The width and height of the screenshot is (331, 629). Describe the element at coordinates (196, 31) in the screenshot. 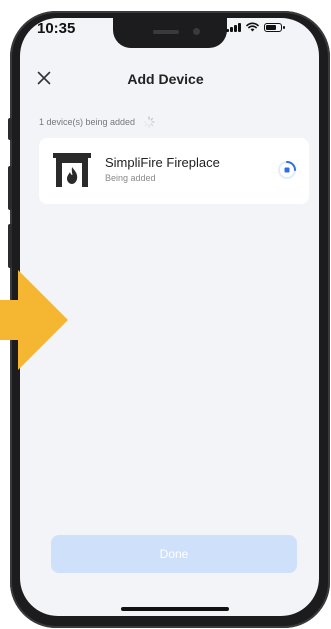

I see `front-camera` at that location.